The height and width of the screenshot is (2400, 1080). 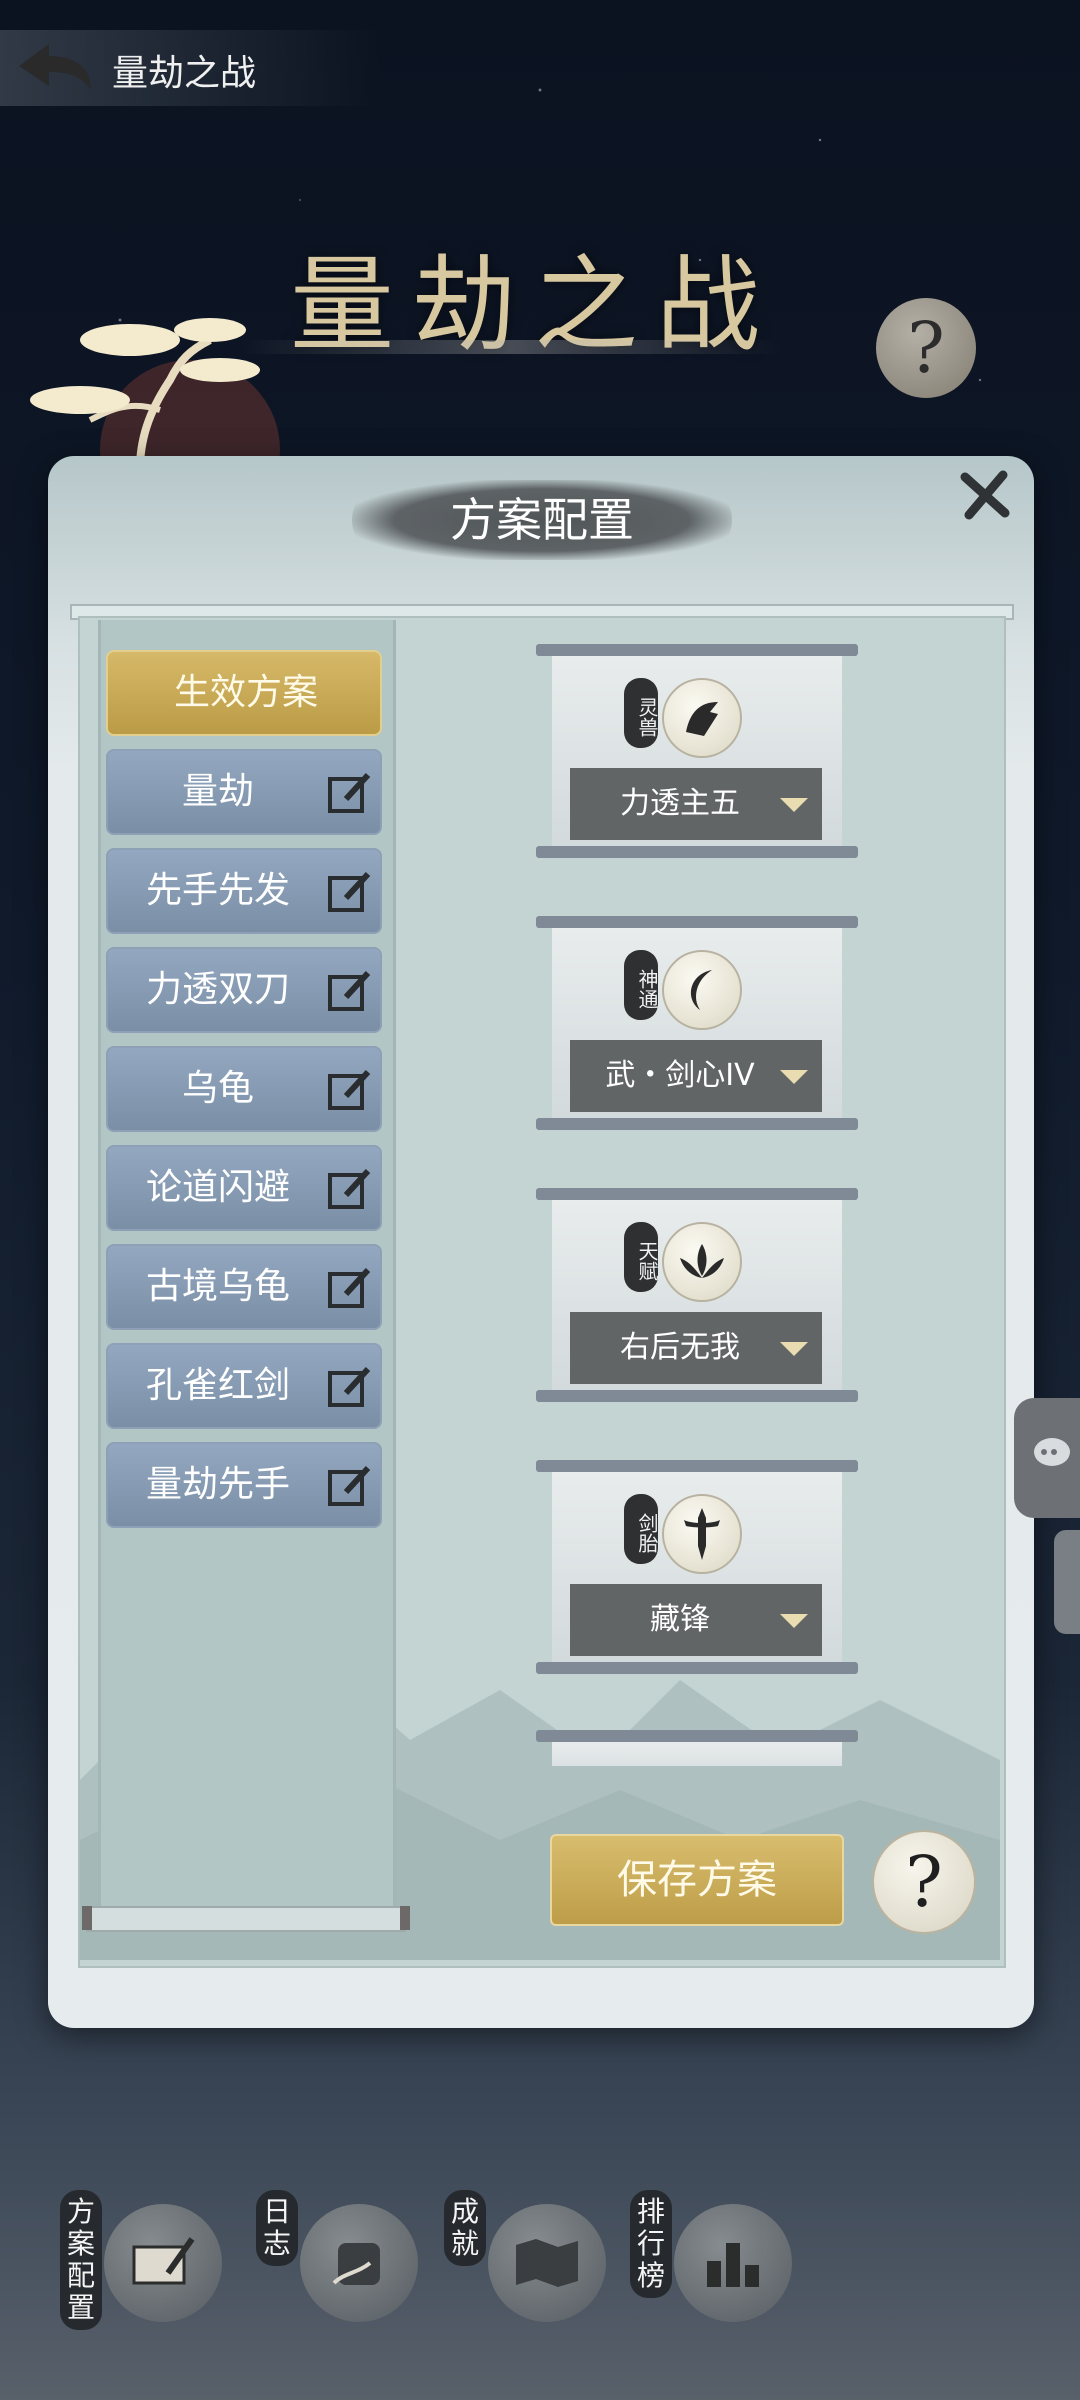 I want to click on nav-label: 方案配置, so click(x=81, y=2260).